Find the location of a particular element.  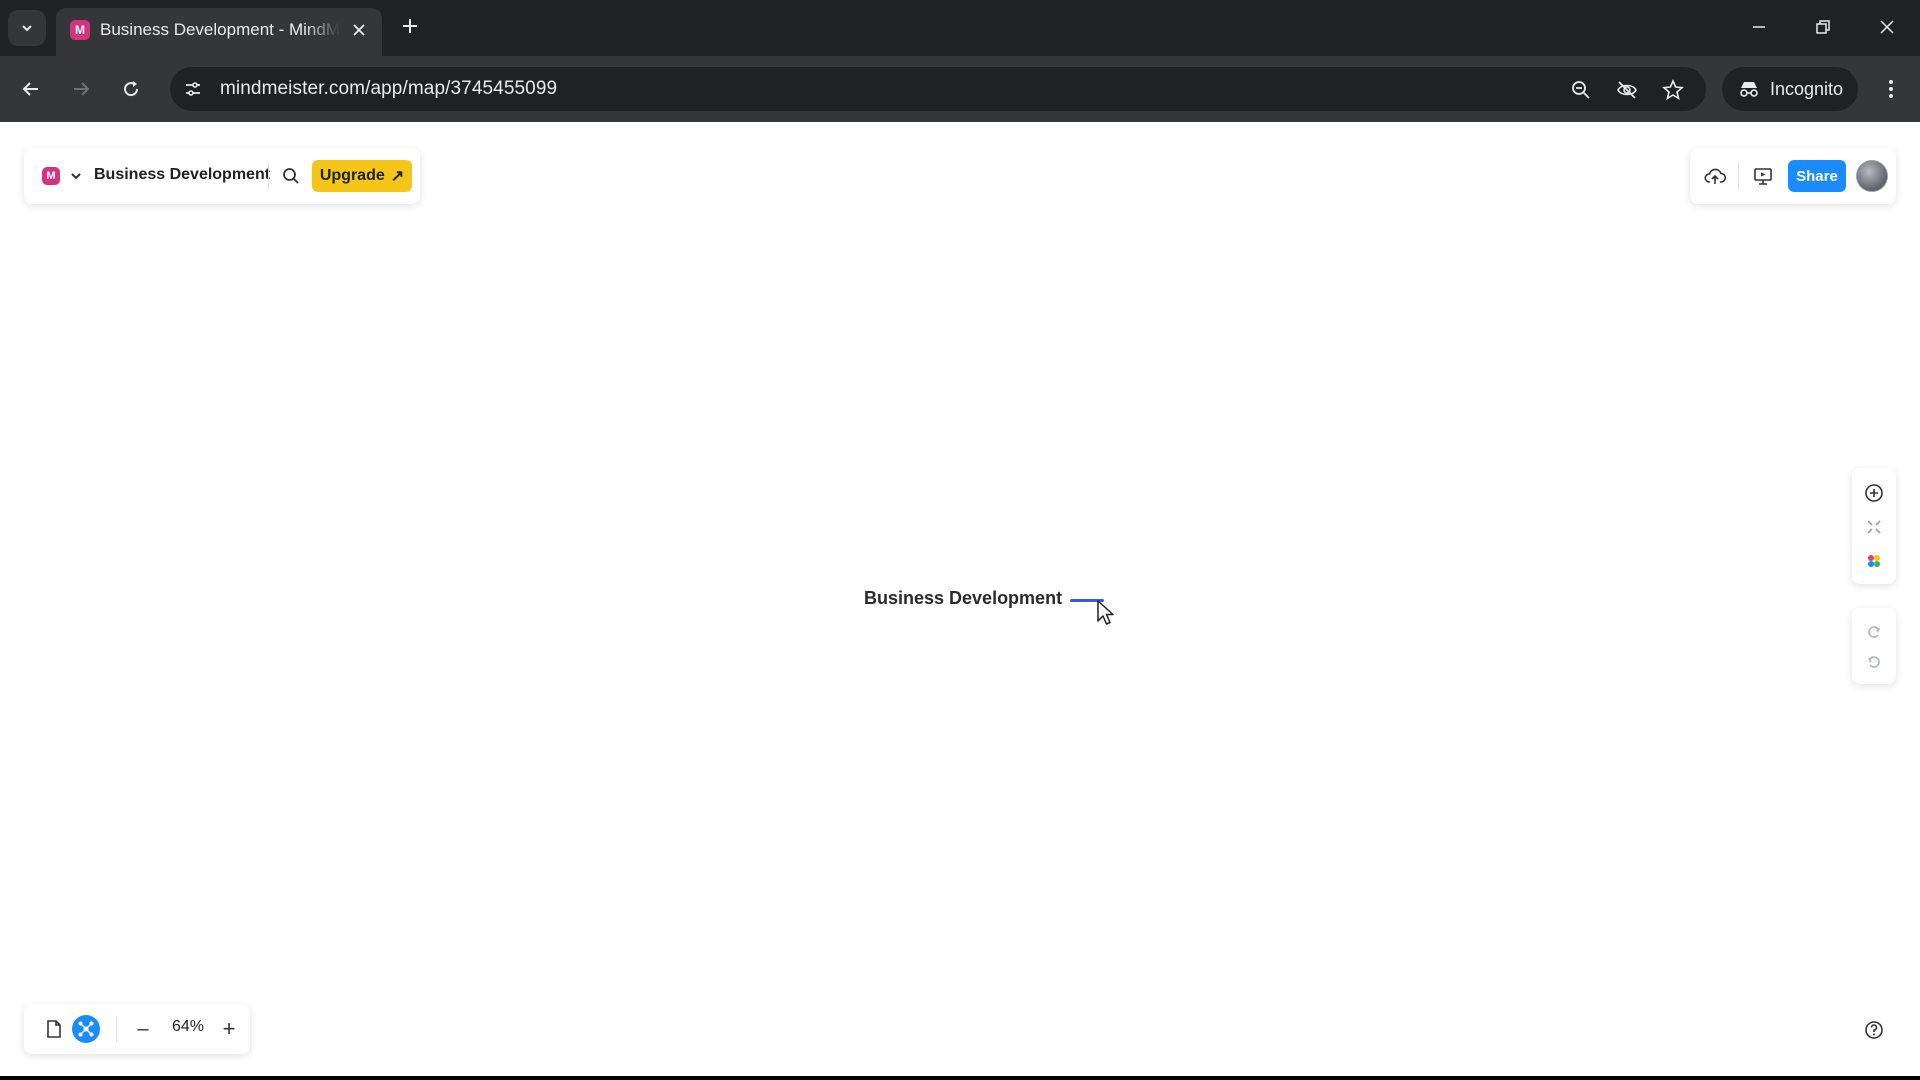

reload-button is located at coordinates (131, 89).